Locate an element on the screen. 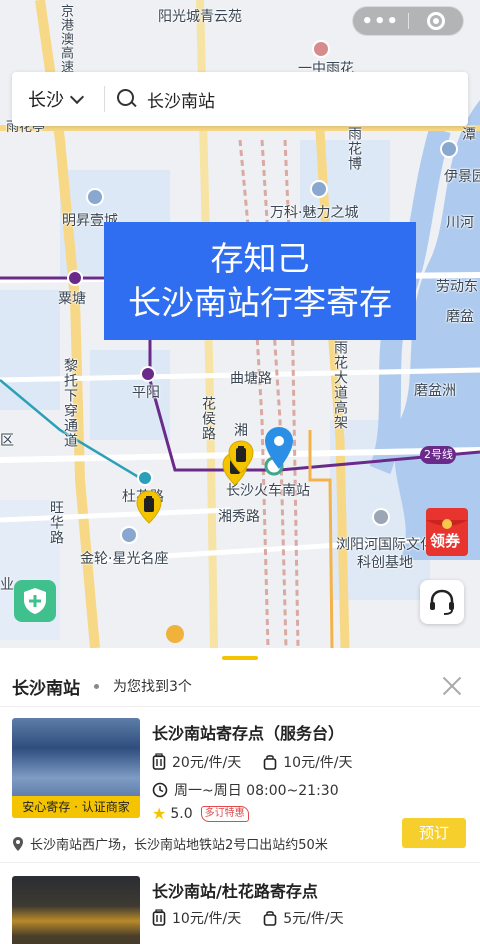  promo-banner: 存知己 长沙南站行李寄存 is located at coordinates (260, 281).